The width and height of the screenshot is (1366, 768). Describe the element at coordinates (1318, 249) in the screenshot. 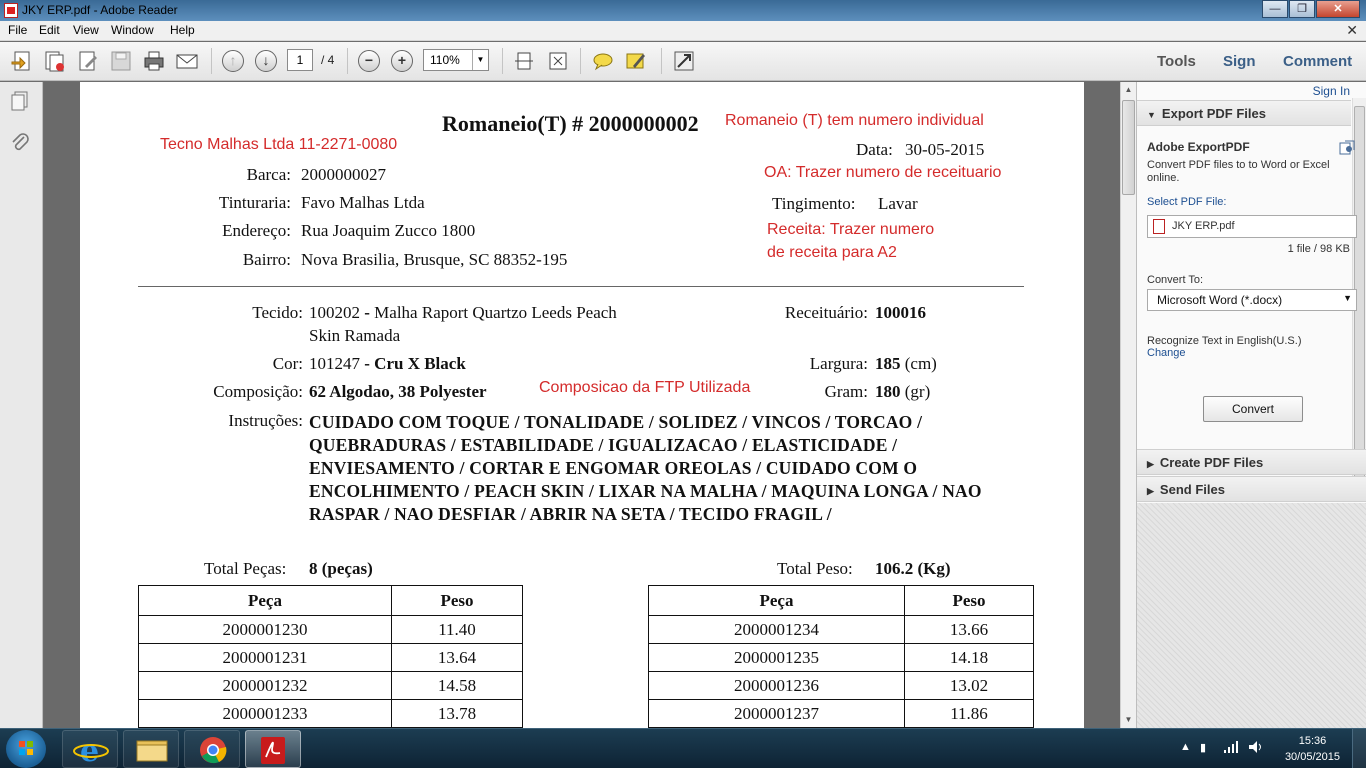

I see `file-info: 1 file / 98 KB` at that location.